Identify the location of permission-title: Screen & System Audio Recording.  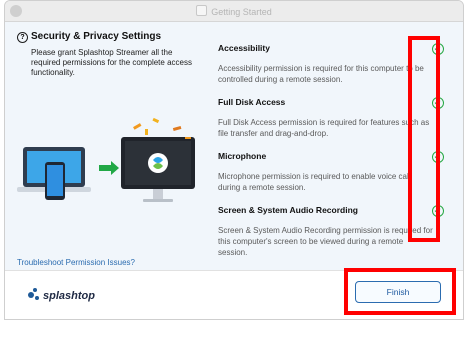
(288, 210).